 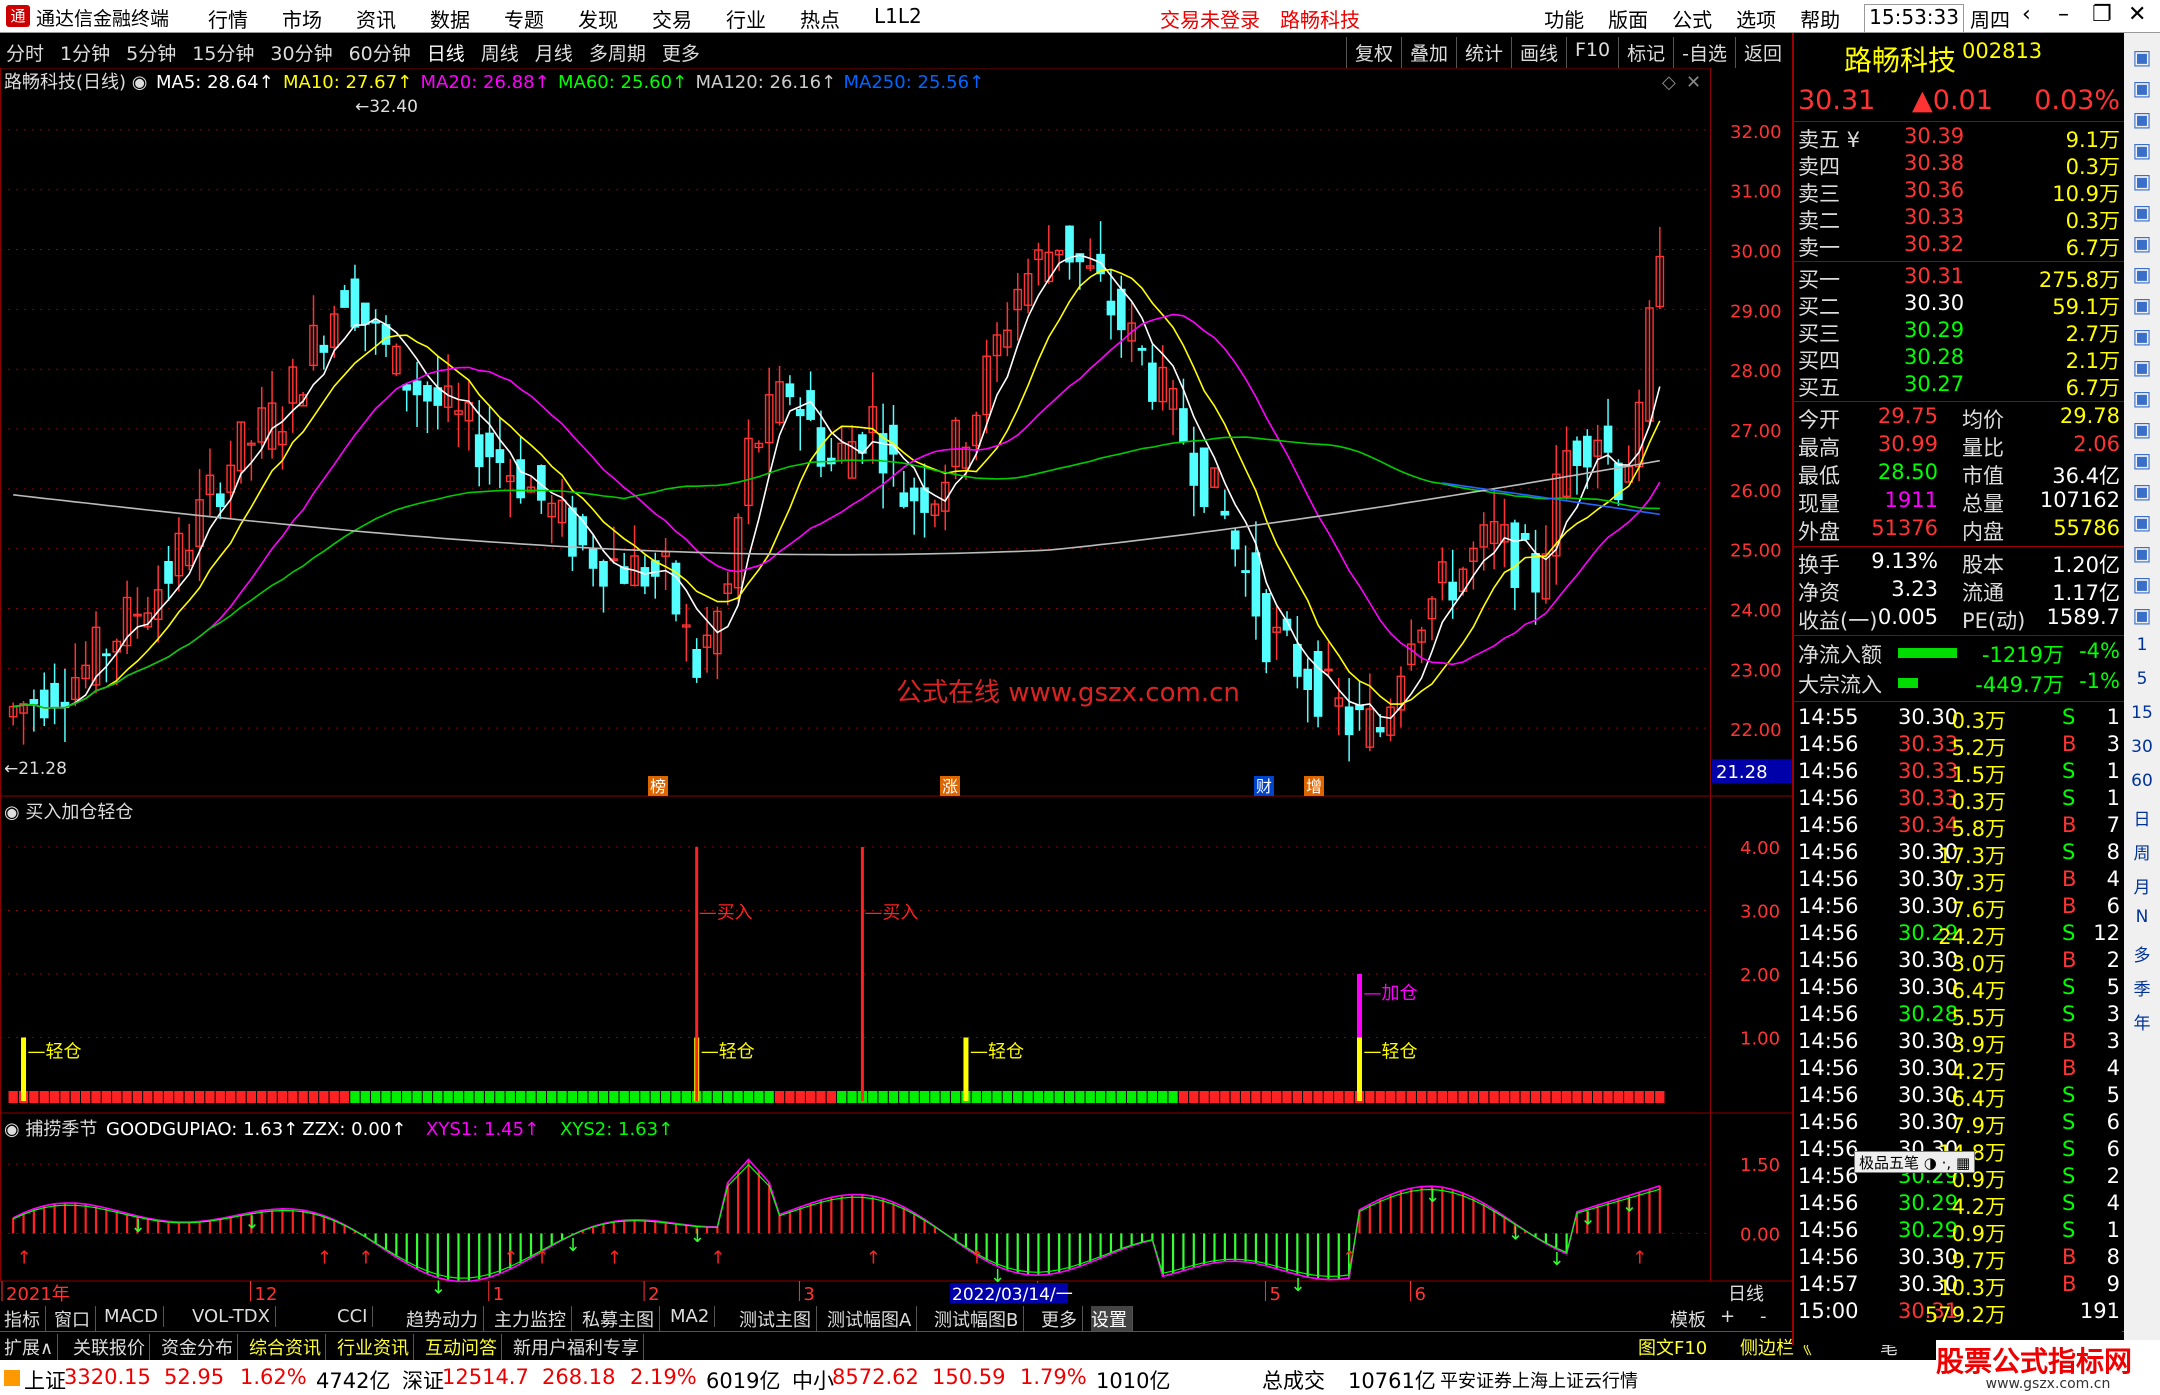 I want to click on period-tab-3: 15分钟, so click(x=223, y=52).